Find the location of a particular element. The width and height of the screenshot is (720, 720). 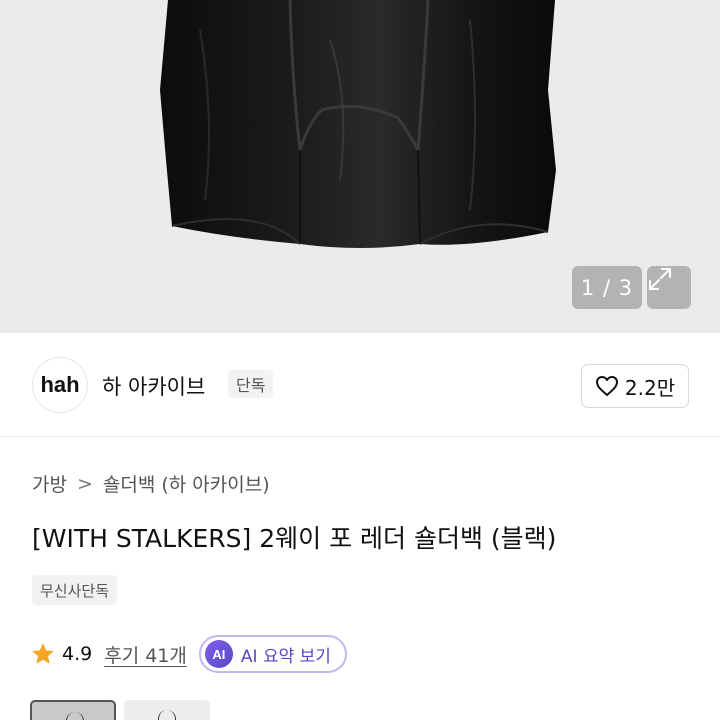

reviews-link: 후기 41개 is located at coordinates (145, 654).